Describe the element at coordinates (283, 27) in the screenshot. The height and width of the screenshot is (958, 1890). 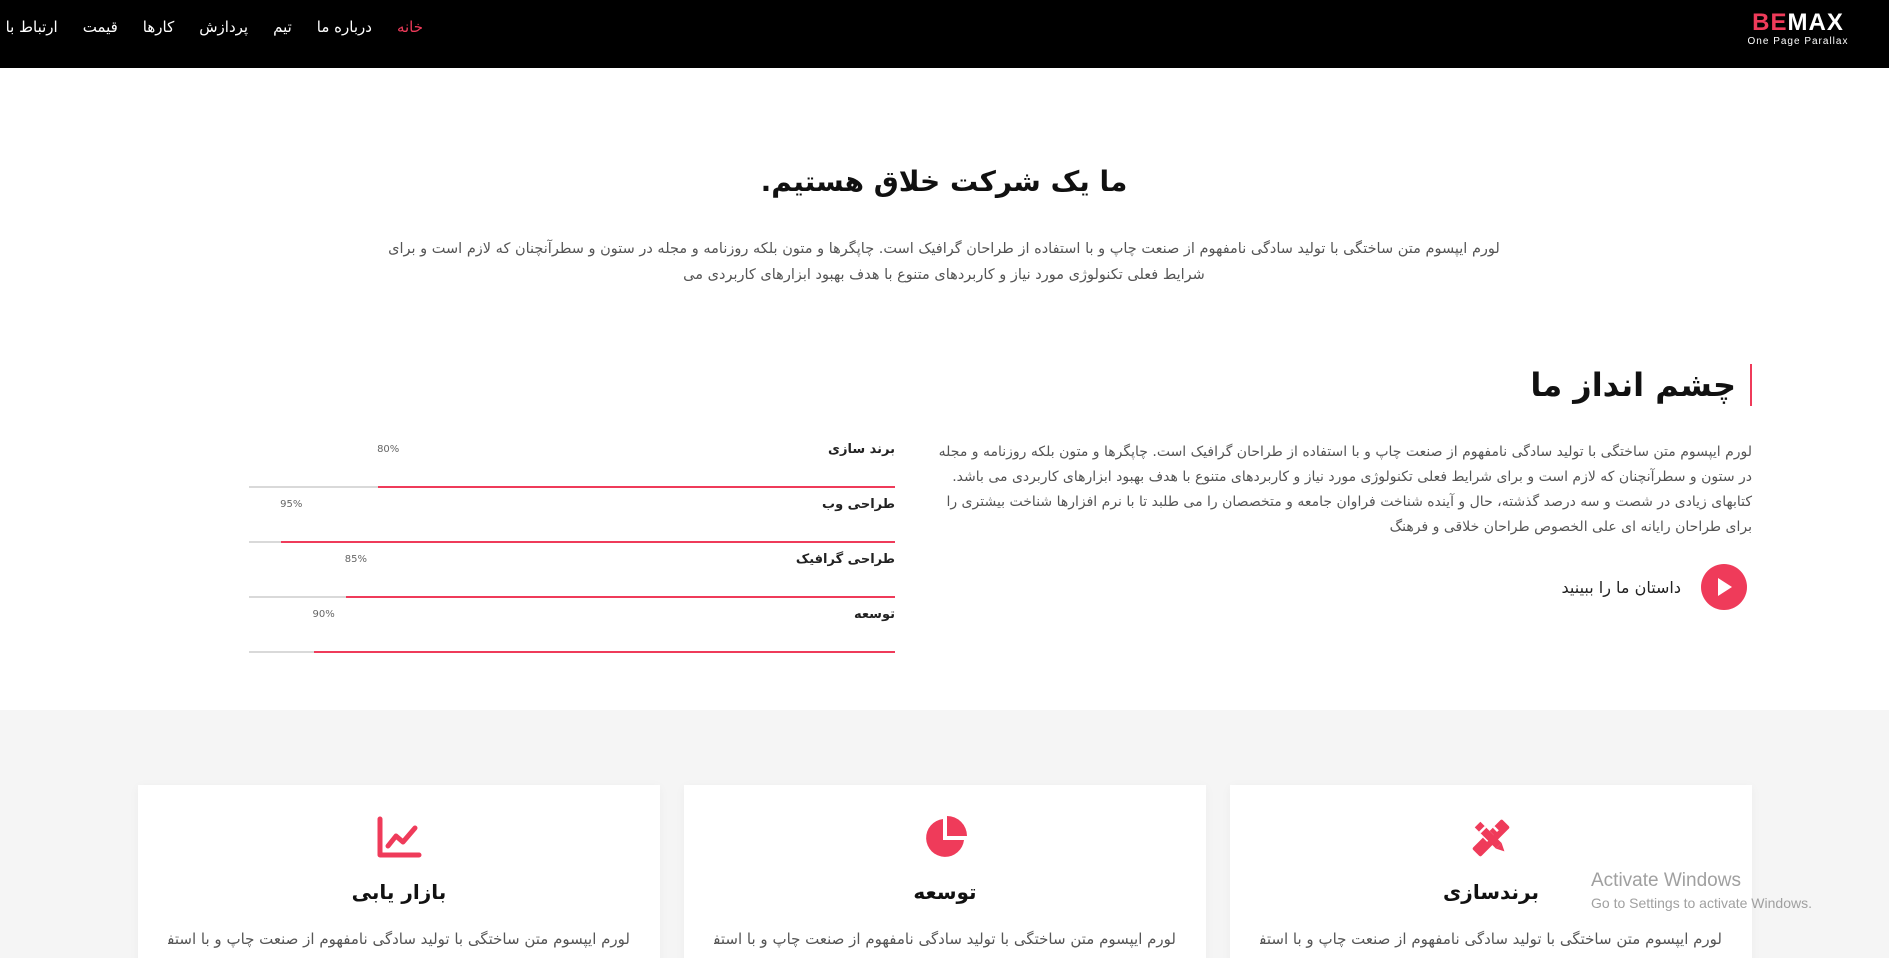
I see `nav-item-team: تیم` at that location.